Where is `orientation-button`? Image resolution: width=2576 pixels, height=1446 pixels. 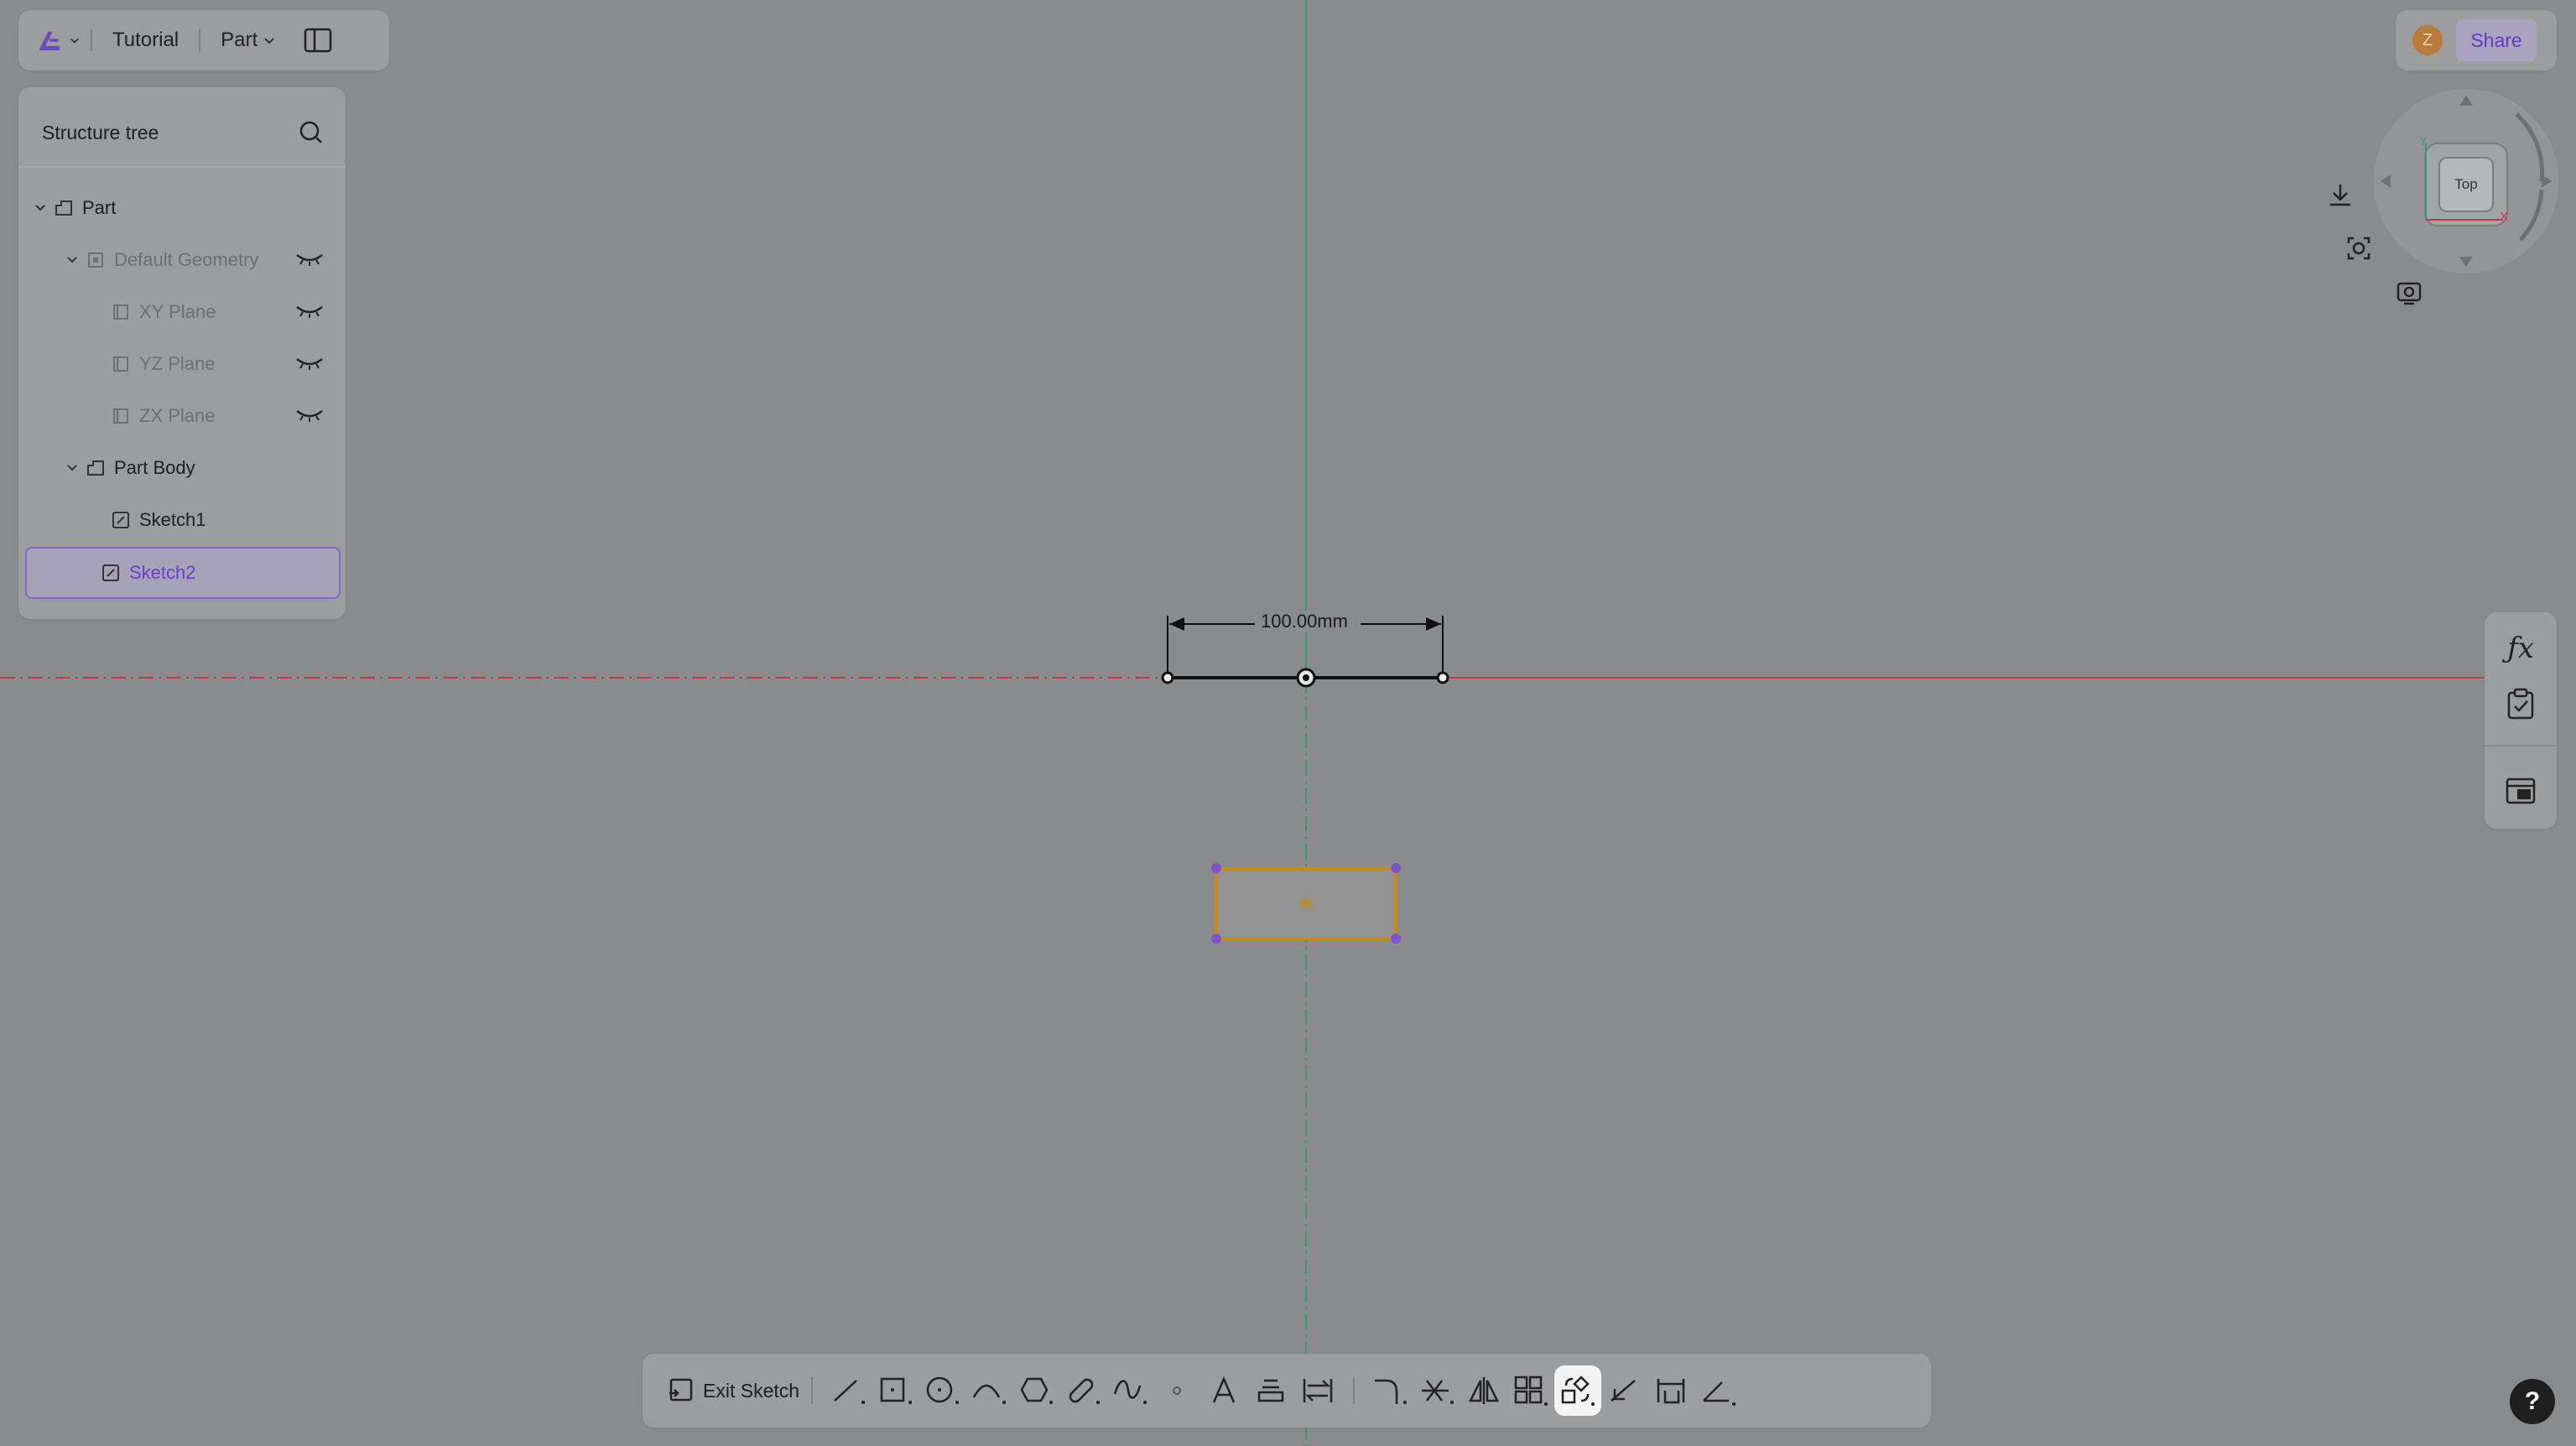 orientation-button is located at coordinates (2340, 194).